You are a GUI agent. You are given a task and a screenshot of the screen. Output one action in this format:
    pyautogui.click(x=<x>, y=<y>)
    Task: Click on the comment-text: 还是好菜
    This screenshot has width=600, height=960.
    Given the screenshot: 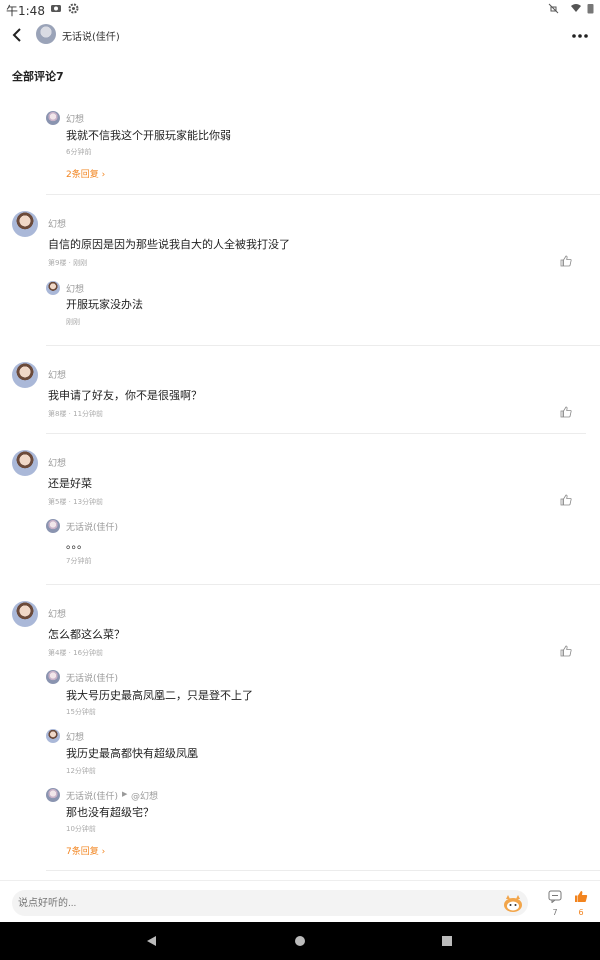 What is the action you would take?
    pyautogui.click(x=70, y=483)
    